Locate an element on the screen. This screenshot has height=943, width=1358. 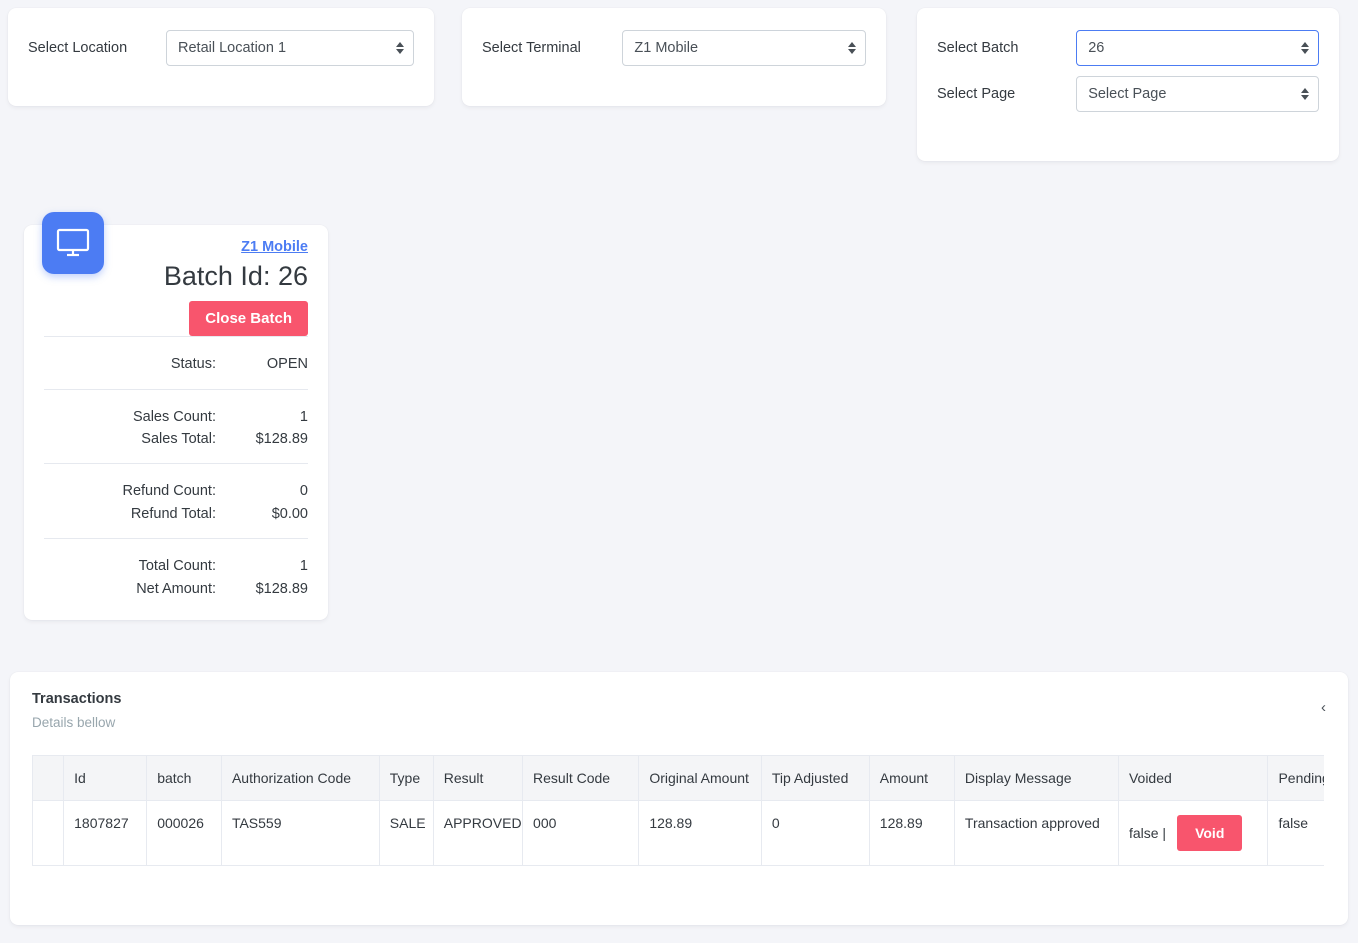
stat-row: Refund Total: $0.00 is located at coordinates (176, 514).